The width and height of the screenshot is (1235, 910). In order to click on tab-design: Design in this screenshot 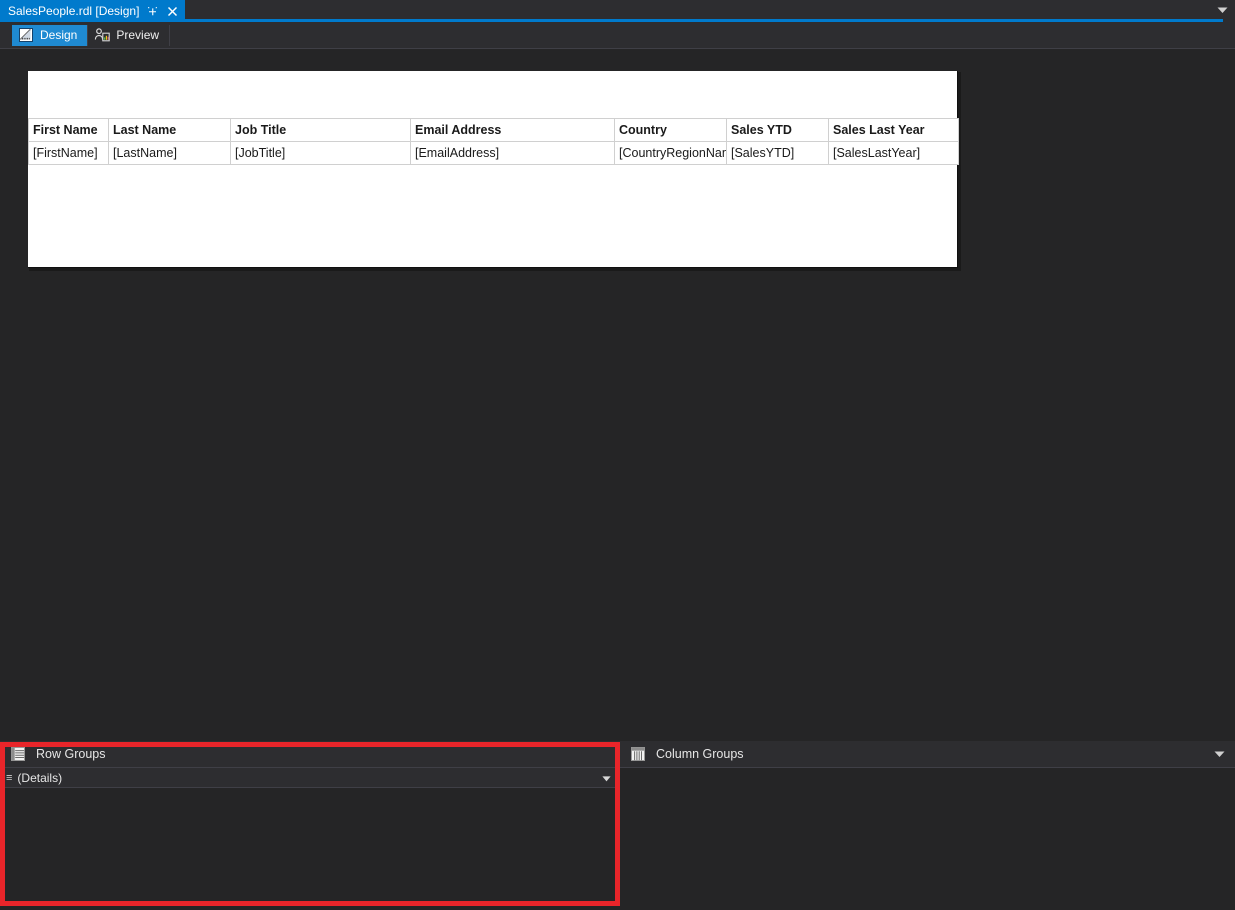, I will do `click(50, 35)`.